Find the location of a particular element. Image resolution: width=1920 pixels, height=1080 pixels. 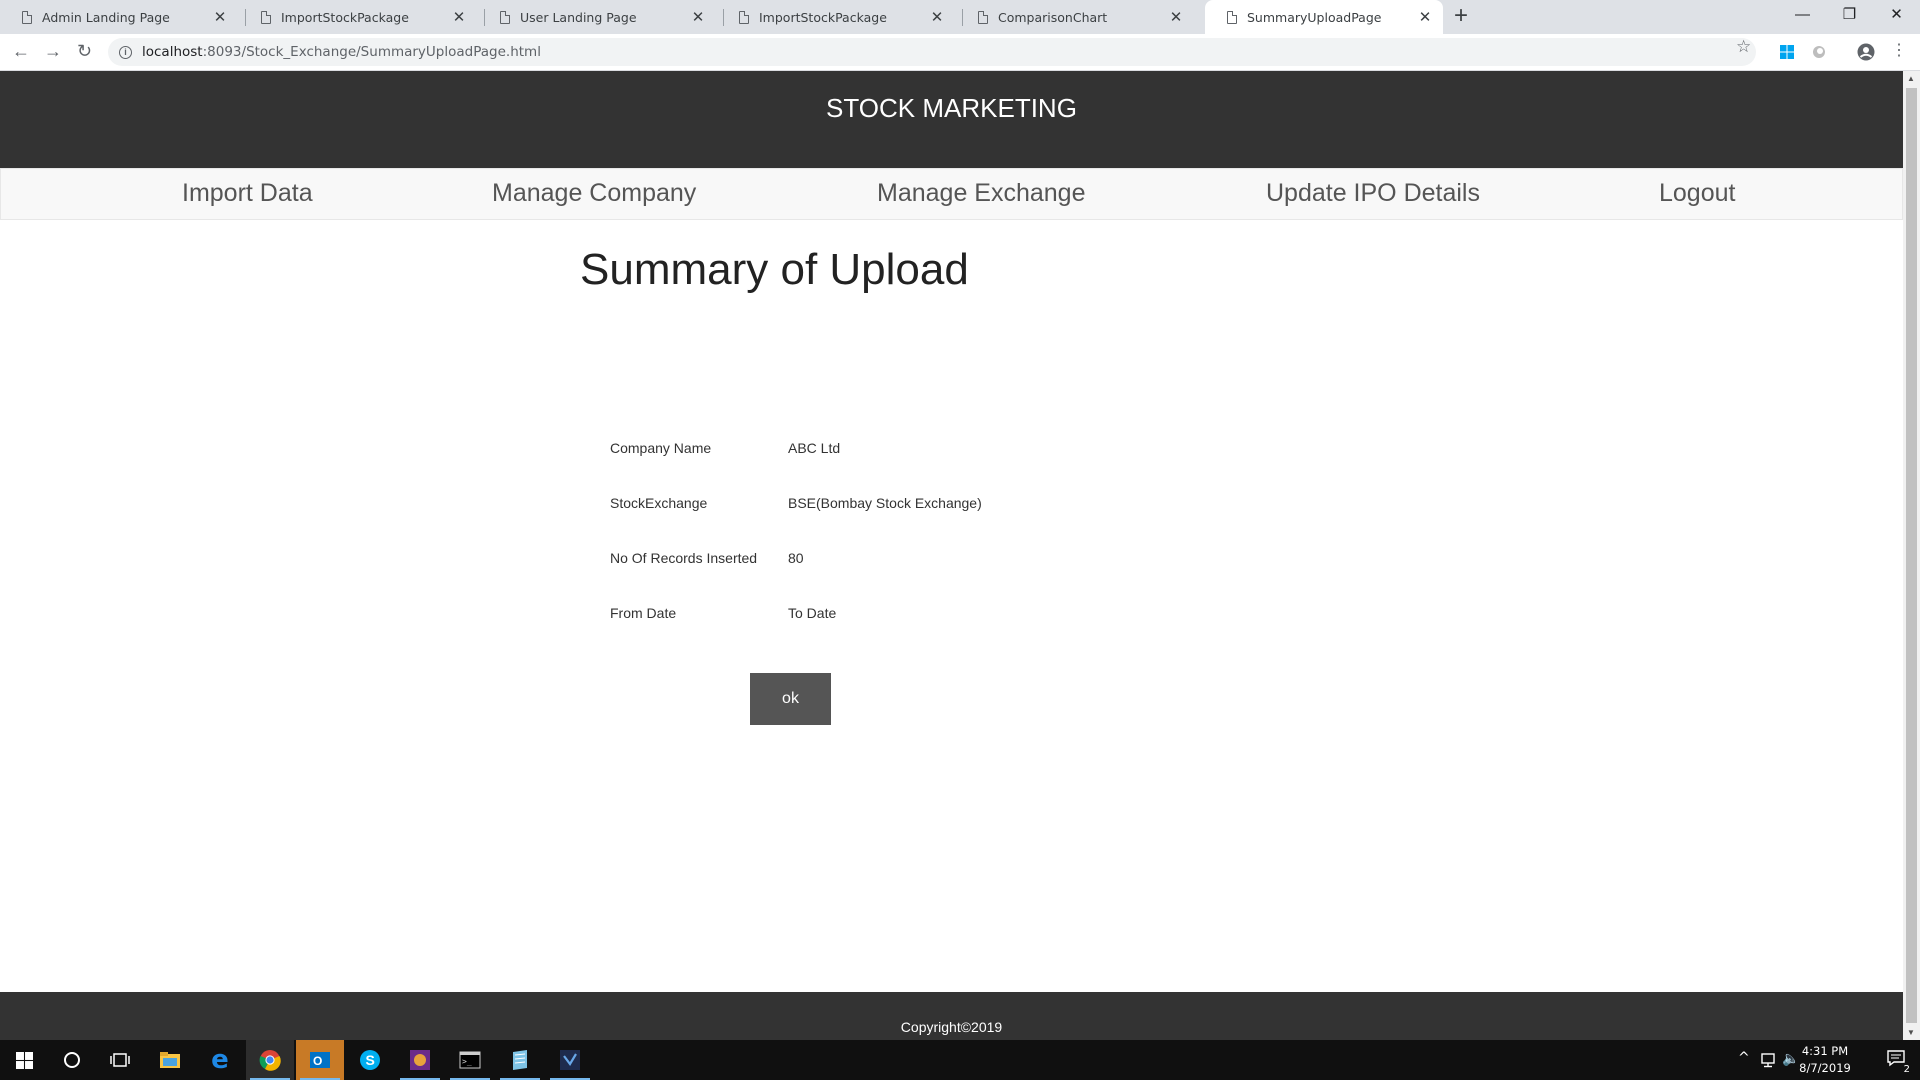

tab-label: Admin Landing Page is located at coordinates (106, 17).